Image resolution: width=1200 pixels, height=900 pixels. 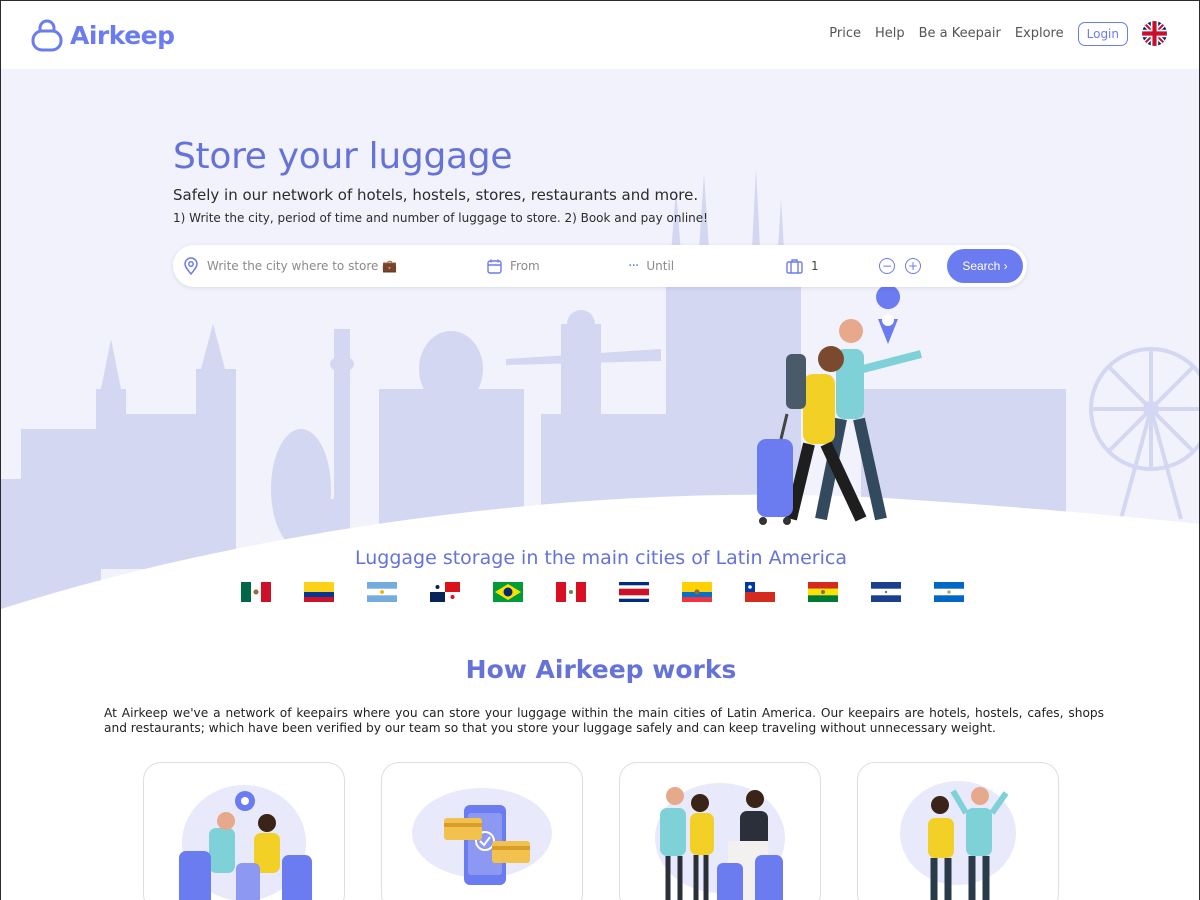 I want to click on until-date-field: ··· Until, so click(x=651, y=266).